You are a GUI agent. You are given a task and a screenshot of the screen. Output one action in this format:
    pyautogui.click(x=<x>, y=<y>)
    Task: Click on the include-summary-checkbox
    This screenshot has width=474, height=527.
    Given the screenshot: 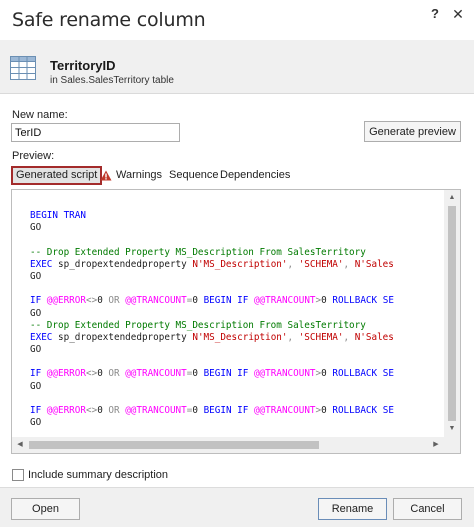 What is the action you would take?
    pyautogui.click(x=18, y=475)
    